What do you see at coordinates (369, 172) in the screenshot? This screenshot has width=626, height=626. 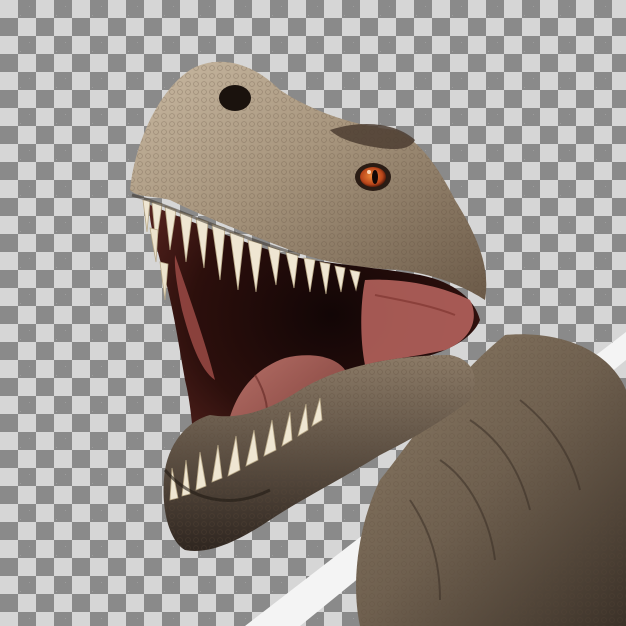 I see `eye-highlight` at bounding box center [369, 172].